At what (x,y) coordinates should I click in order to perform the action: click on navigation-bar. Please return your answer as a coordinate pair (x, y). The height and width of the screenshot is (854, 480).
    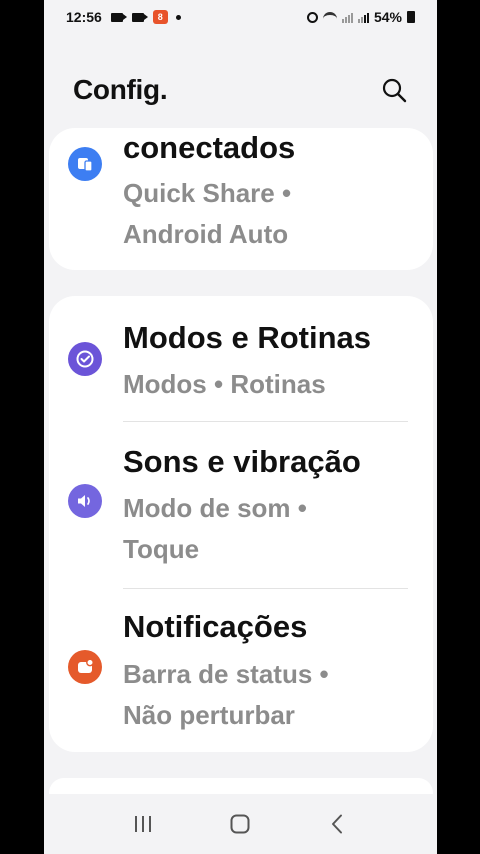
    Looking at the image, I should click on (240, 824).